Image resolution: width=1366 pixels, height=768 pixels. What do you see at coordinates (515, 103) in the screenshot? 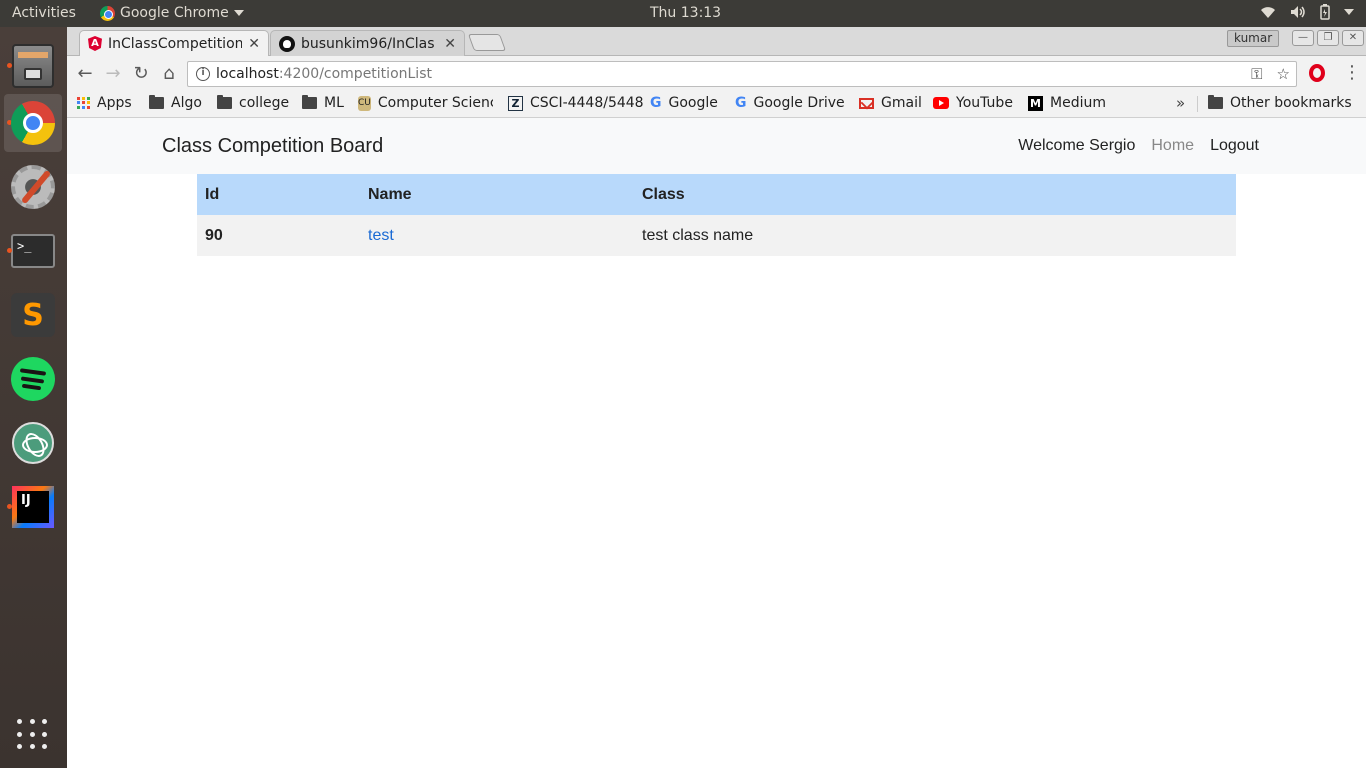
I see `z-icon: Z` at bounding box center [515, 103].